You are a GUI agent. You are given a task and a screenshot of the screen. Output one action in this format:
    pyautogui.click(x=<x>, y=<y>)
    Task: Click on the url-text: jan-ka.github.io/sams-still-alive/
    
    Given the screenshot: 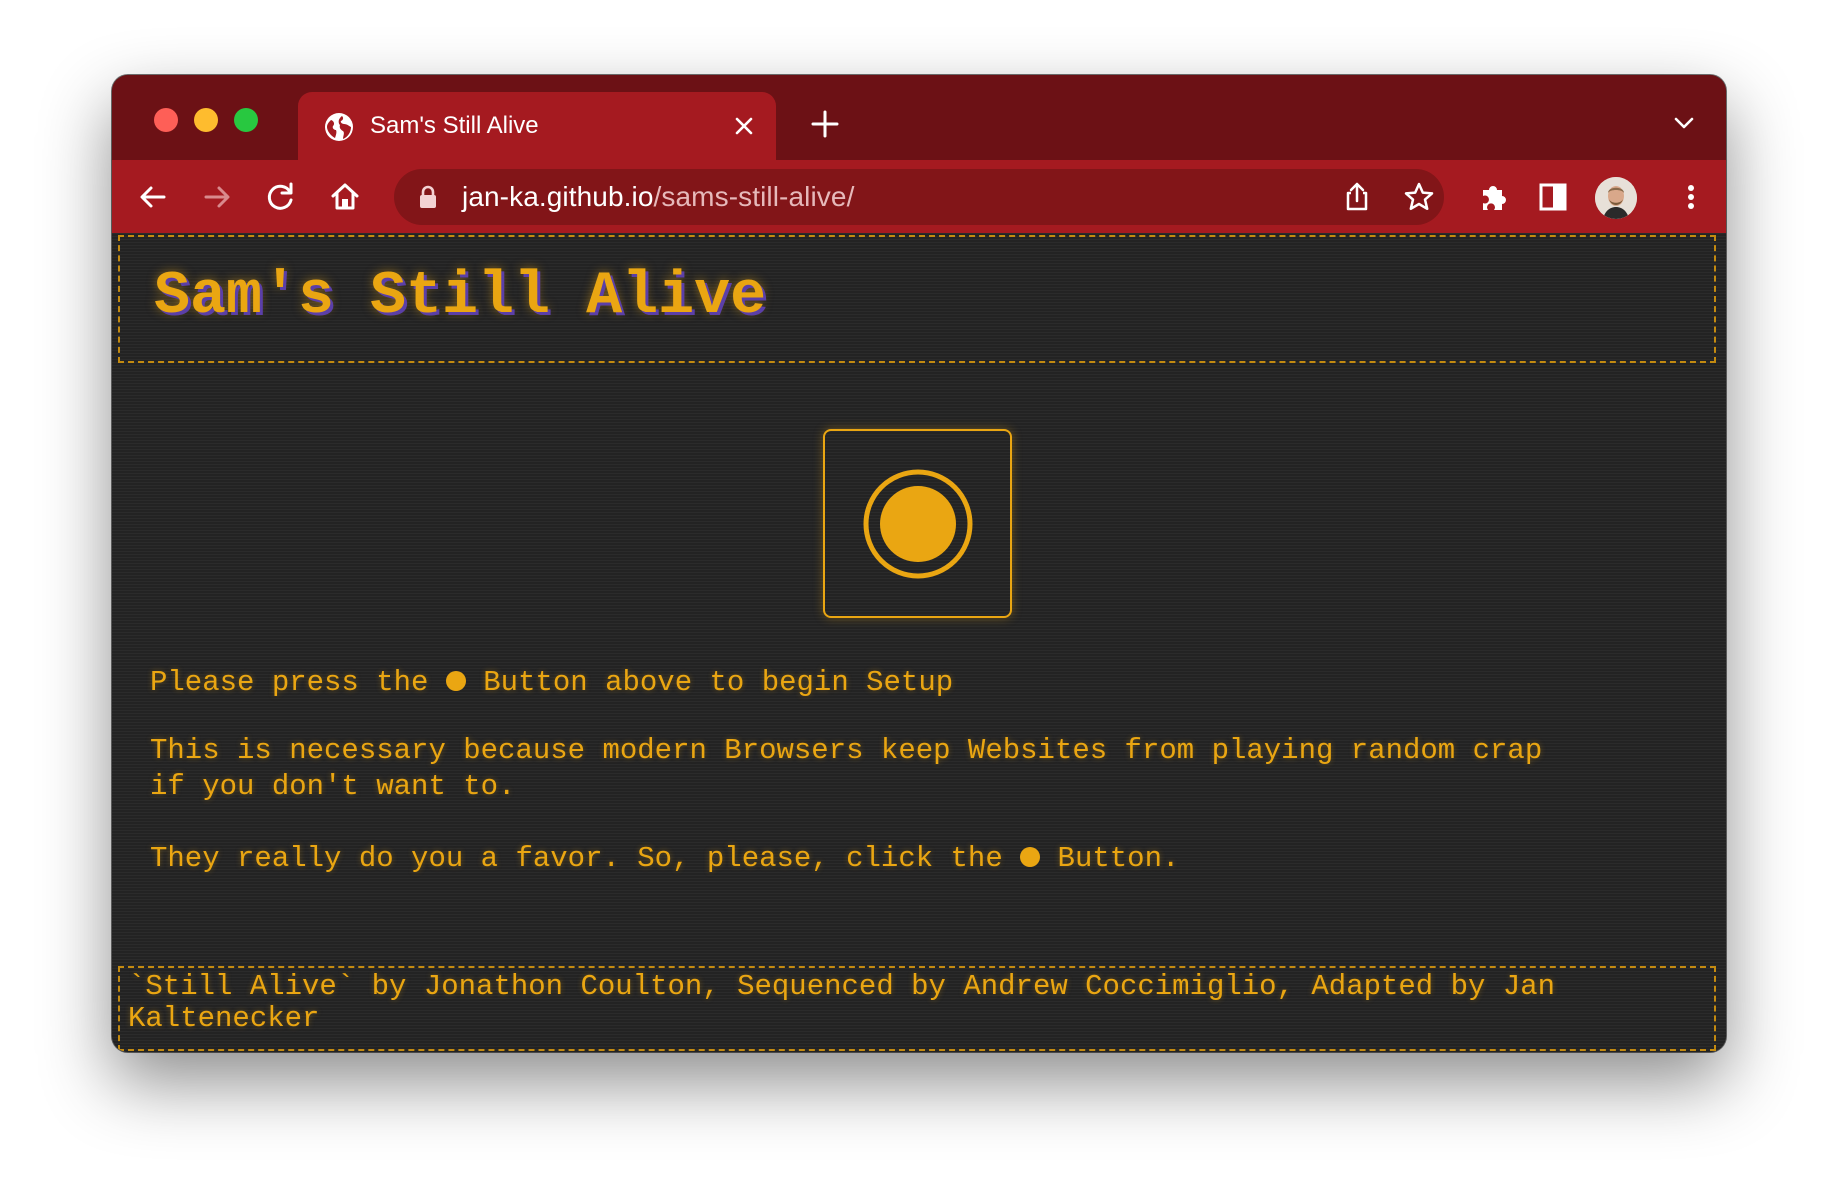 What is the action you would take?
    pyautogui.click(x=658, y=197)
    